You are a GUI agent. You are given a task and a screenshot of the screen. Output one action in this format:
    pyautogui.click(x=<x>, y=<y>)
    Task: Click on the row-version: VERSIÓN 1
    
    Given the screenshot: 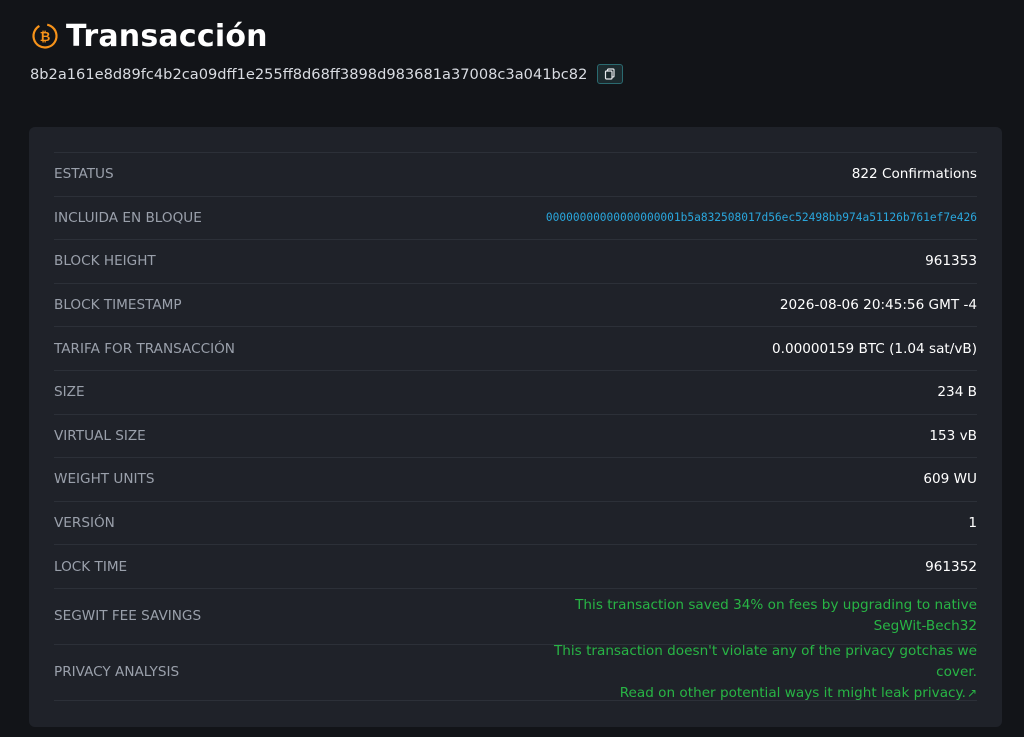 What is the action you would take?
    pyautogui.click(x=515, y=524)
    